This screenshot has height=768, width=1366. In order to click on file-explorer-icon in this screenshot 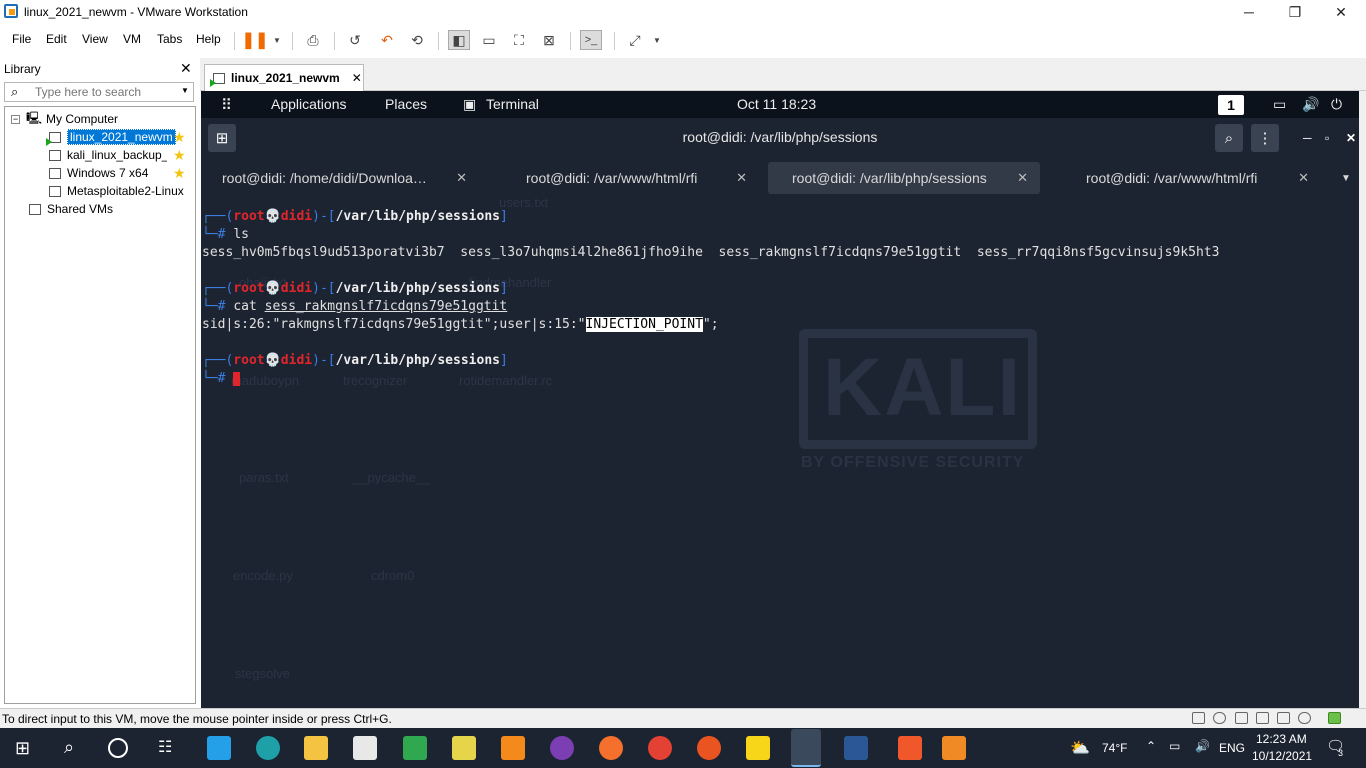, I will do `click(316, 748)`.